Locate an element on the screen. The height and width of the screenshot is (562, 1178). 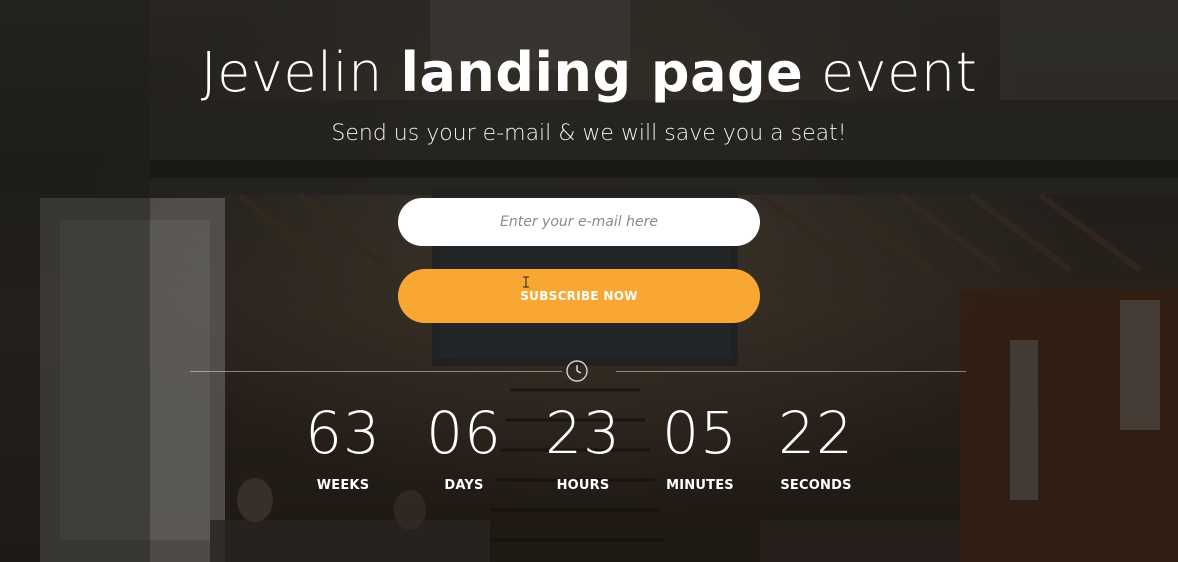
countdown-minutes: 05 MINUTES is located at coordinates (700, 446).